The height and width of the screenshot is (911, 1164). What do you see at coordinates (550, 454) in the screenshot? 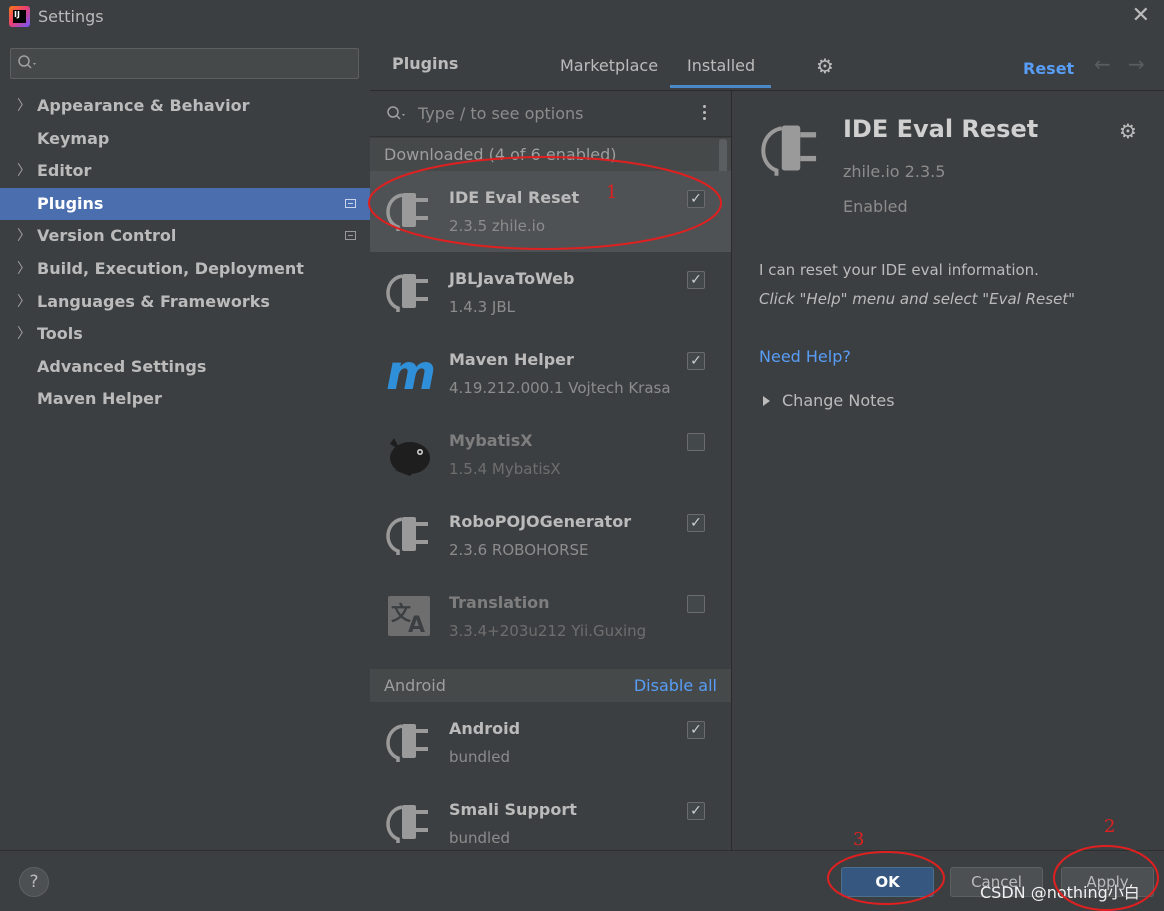
I see `plugin-item-mybatisx: MybatisX 1.5.4 MybatisX` at bounding box center [550, 454].